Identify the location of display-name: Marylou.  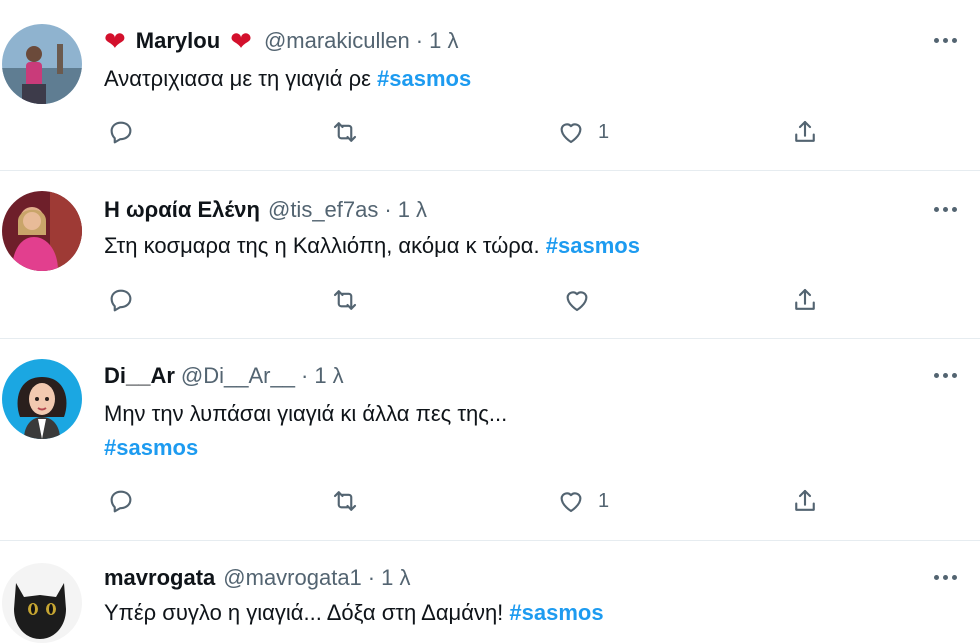
(178, 41).